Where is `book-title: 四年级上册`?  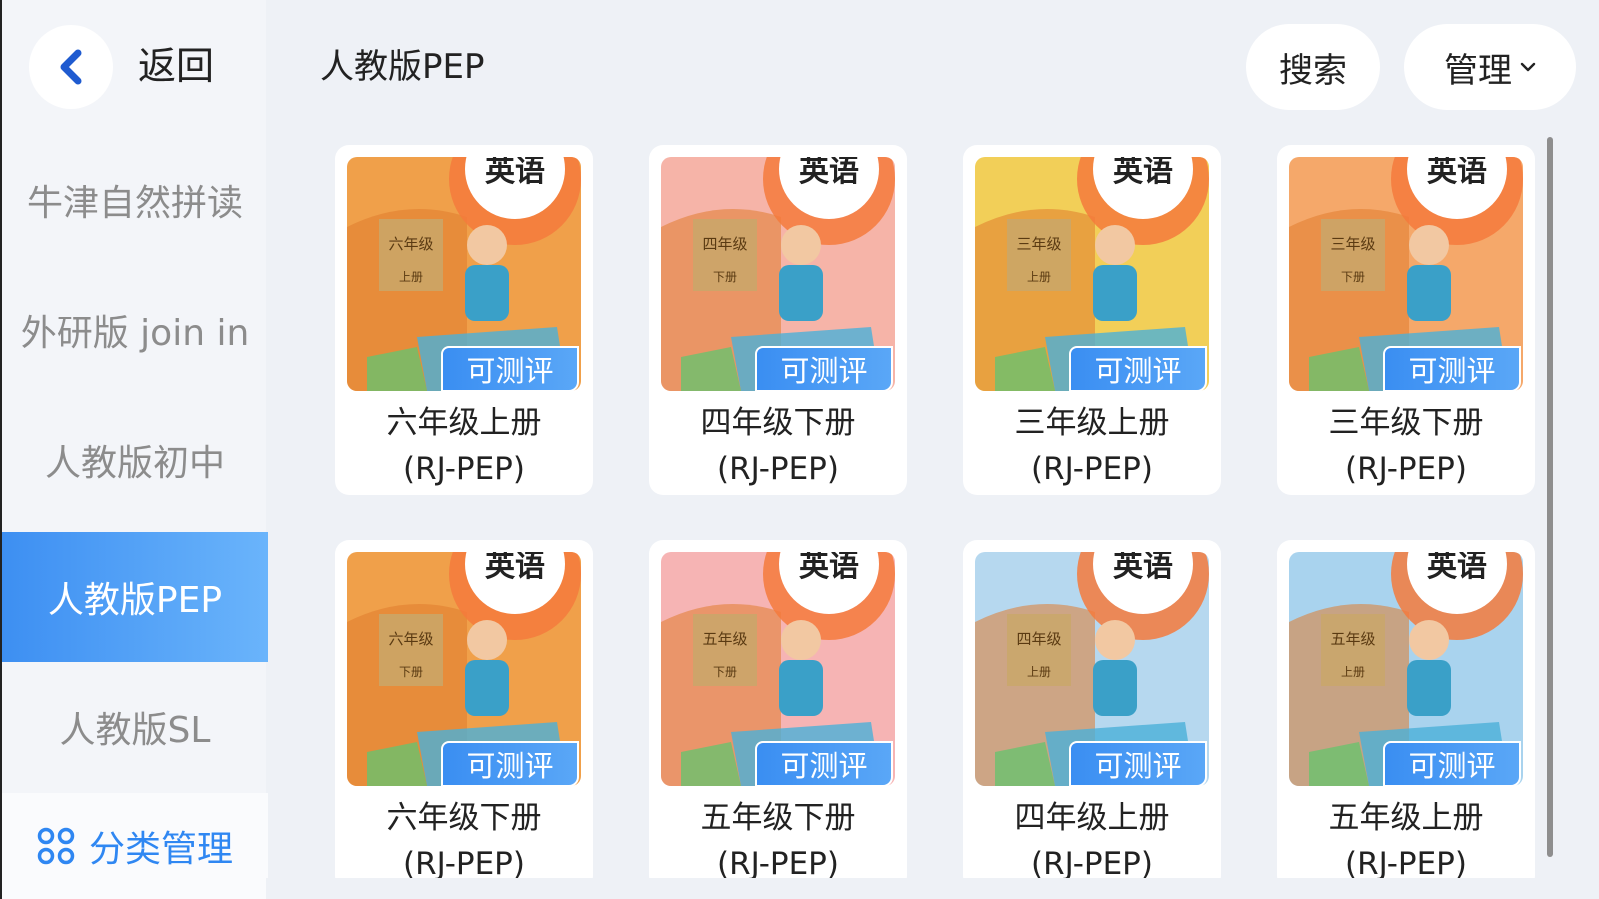 book-title: 四年级上册 is located at coordinates (1092, 818).